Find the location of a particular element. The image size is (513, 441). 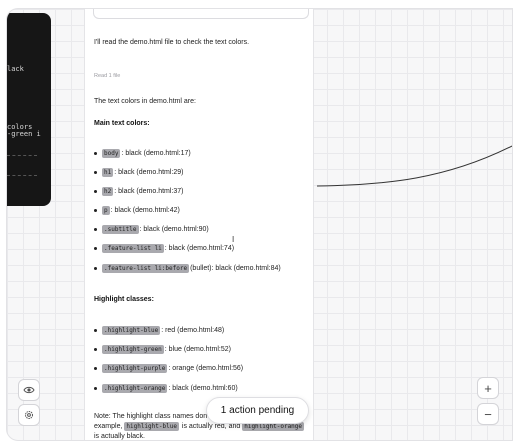

code-snippet: .highlight-orange is located at coordinates (135, 388).